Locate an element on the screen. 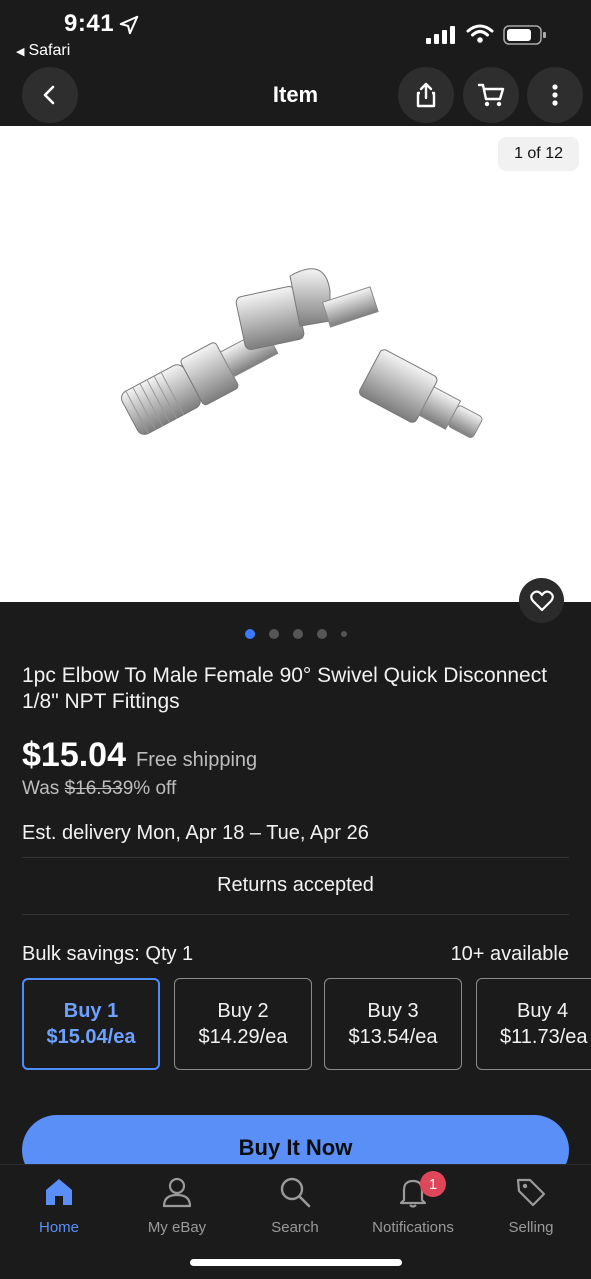  more-options-button is located at coordinates (555, 95).